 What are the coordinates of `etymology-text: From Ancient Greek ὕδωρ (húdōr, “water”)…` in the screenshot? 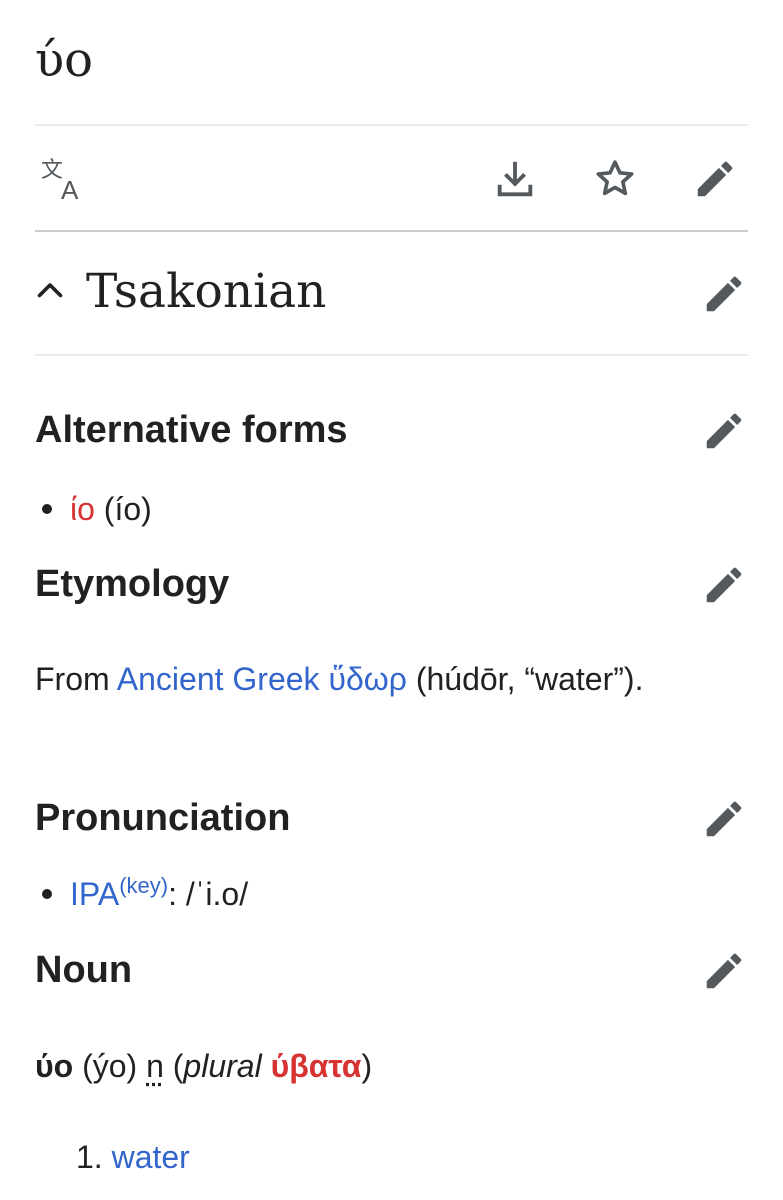 It's located at (339, 679).